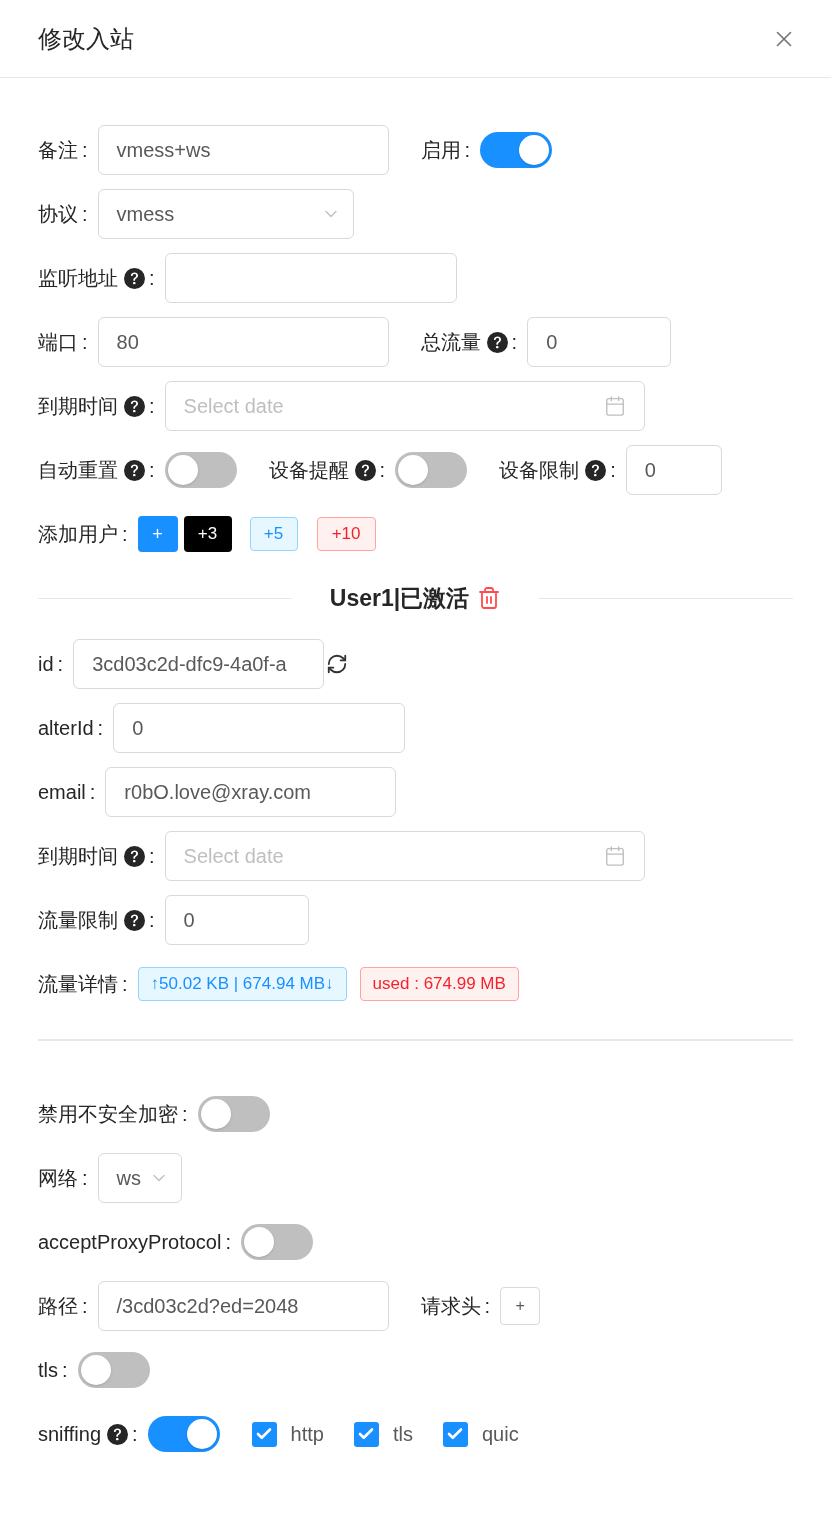  Describe the element at coordinates (69, 1434) in the screenshot. I see `field-label: sniffing` at that location.